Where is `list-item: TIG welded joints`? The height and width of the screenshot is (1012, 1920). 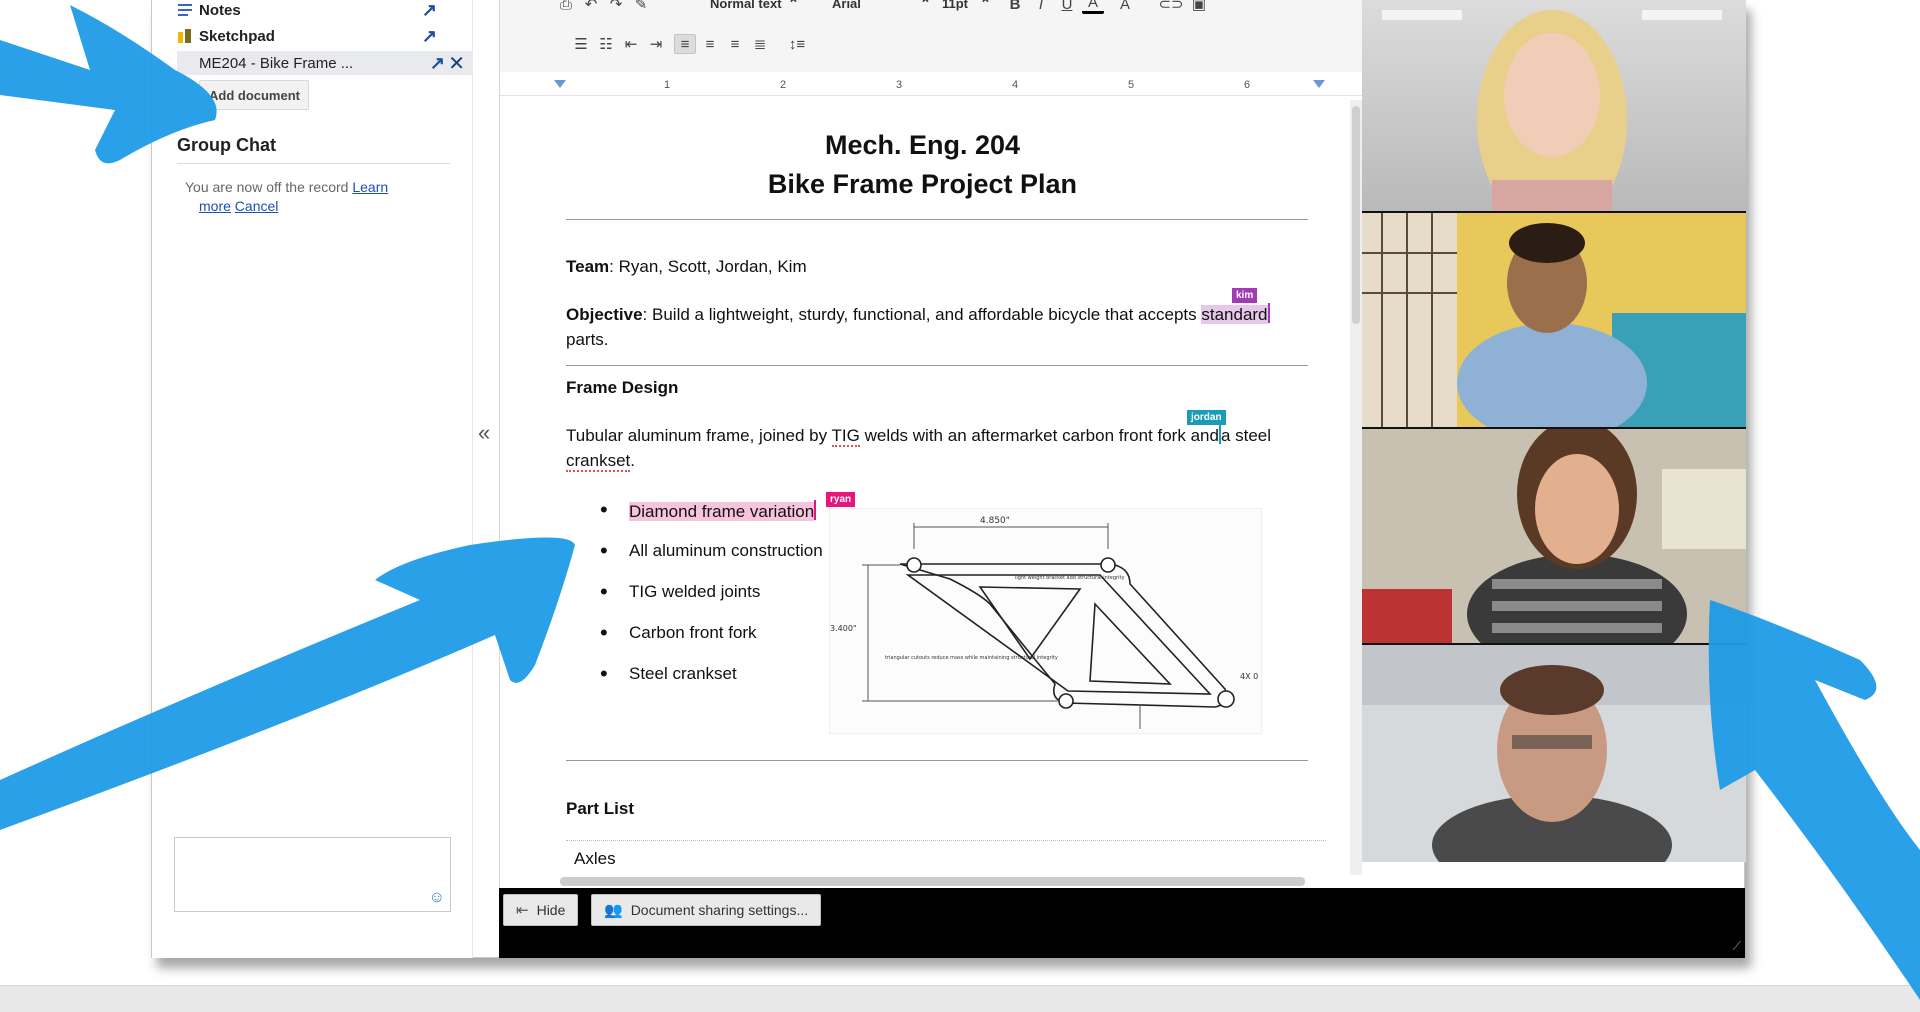
list-item: TIG welded joints is located at coordinates (711, 601).